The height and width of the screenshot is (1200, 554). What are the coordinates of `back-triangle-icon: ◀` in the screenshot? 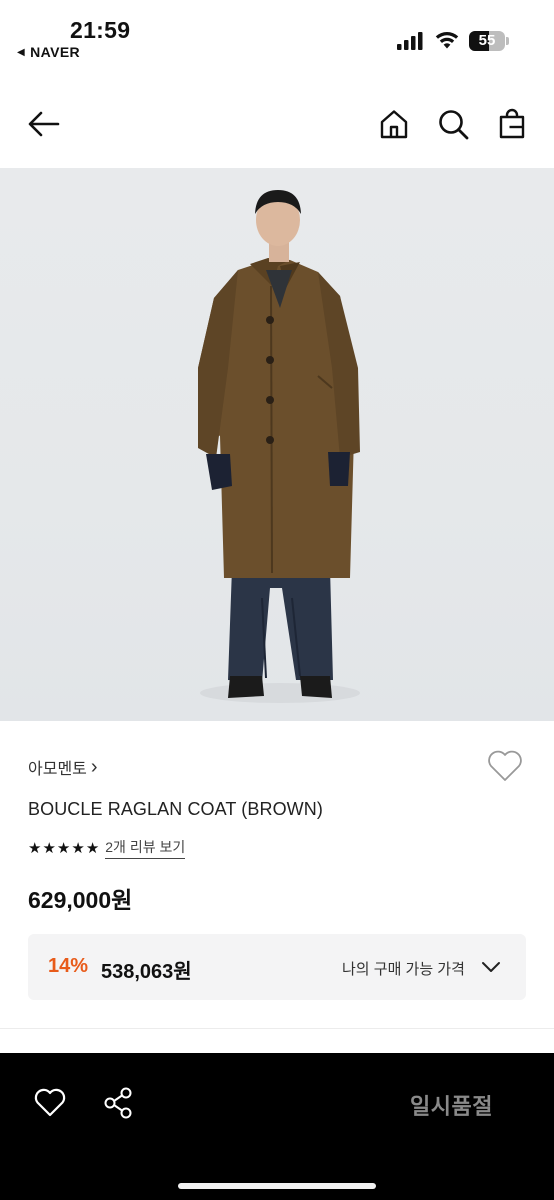 It's located at (21, 52).